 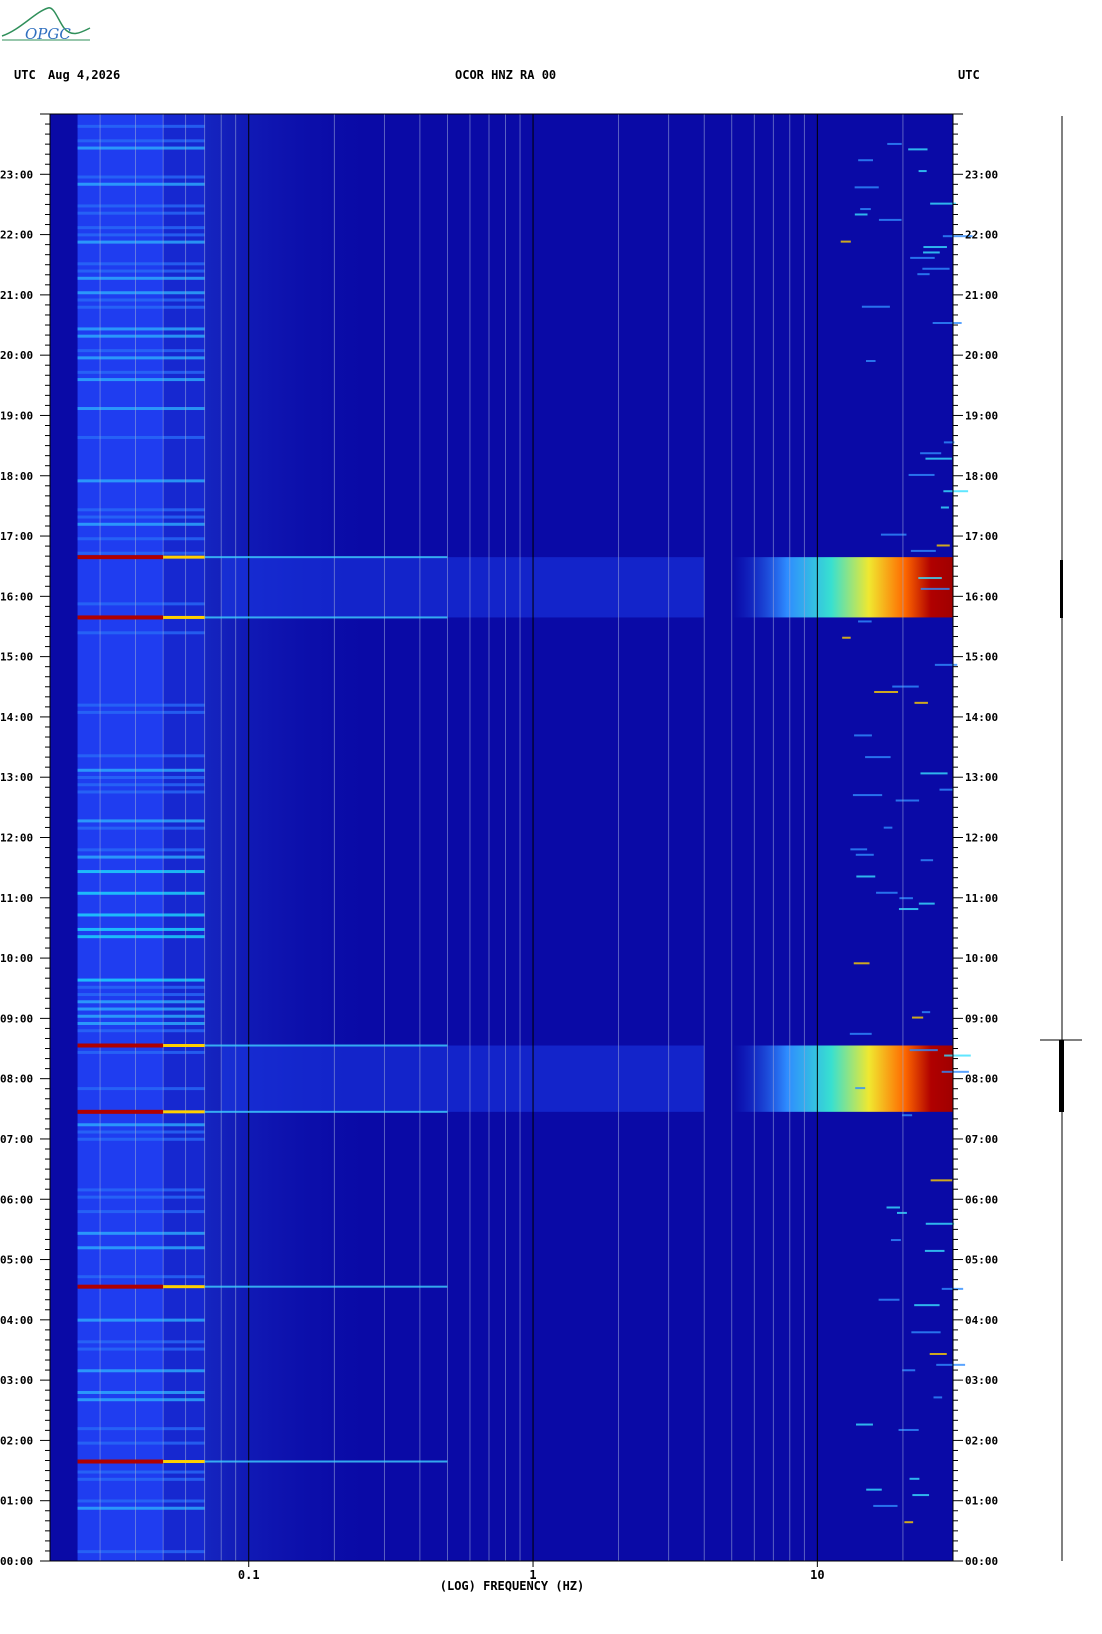 I want to click on y-tick-label-right: 07:00, so click(x=981, y=1139).